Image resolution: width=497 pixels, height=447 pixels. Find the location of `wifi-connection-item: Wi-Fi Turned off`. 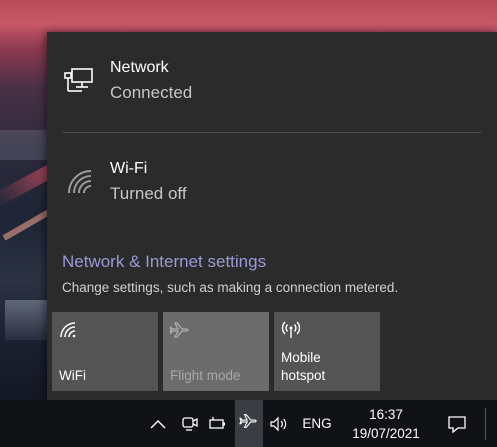

wifi-connection-item: Wi-Fi Turned off is located at coordinates (272, 188).